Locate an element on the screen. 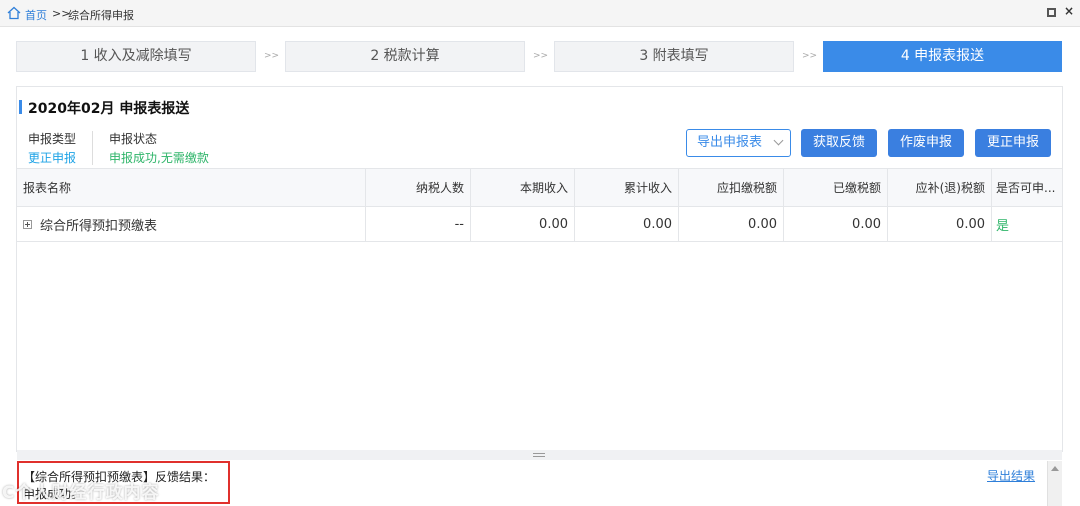  column-header-cumulative-income: 累计收入 is located at coordinates (627, 187).